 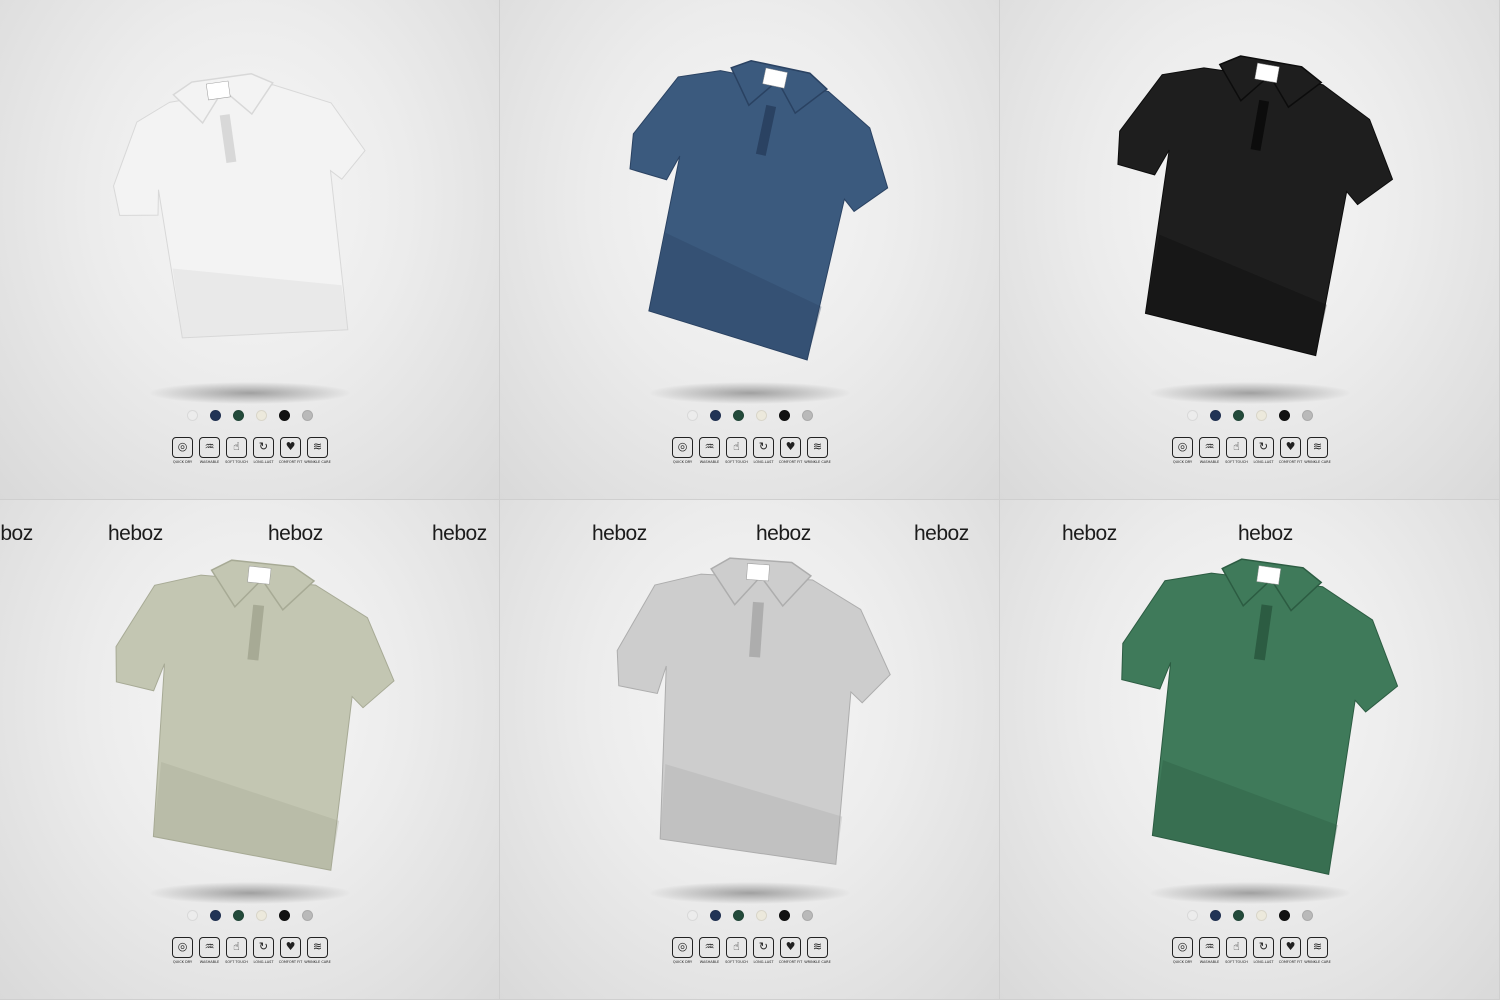 I want to click on soft-touch-icon: ☝, so click(x=236, y=947).